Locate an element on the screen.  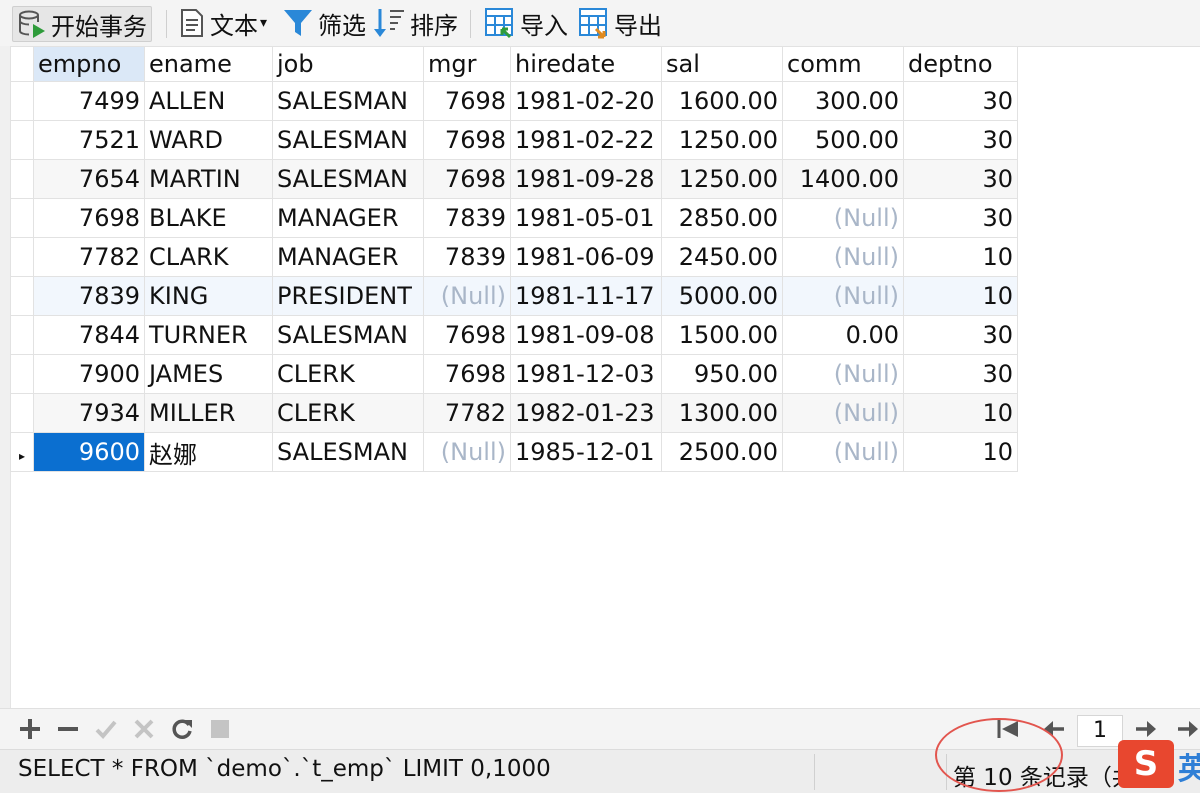
cell-hiredate: 1981-09-28 is located at coordinates (586, 179).